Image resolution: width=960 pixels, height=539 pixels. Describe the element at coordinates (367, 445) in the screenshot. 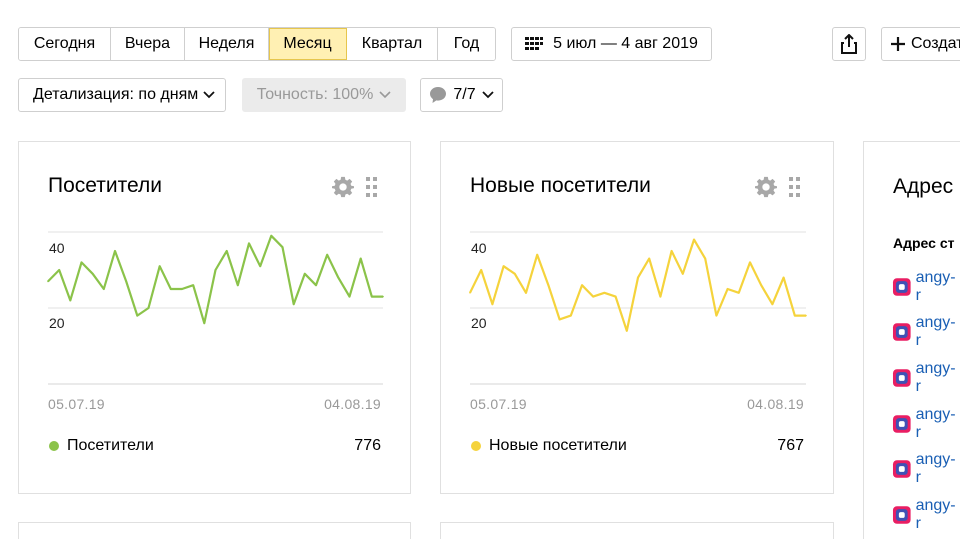

I see `legend-total: 776` at that location.